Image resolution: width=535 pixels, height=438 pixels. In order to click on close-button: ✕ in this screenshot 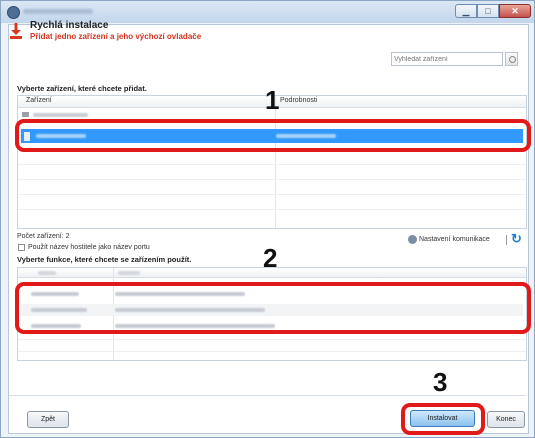, I will do `click(515, 11)`.